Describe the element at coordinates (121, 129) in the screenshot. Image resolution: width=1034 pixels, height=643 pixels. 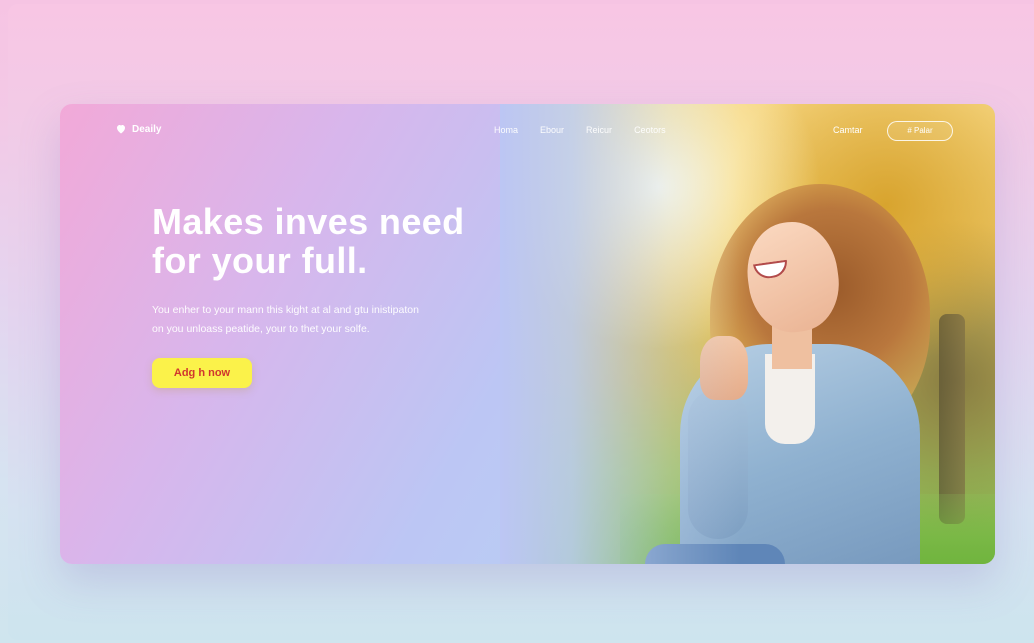
I see `heart-icon` at that location.